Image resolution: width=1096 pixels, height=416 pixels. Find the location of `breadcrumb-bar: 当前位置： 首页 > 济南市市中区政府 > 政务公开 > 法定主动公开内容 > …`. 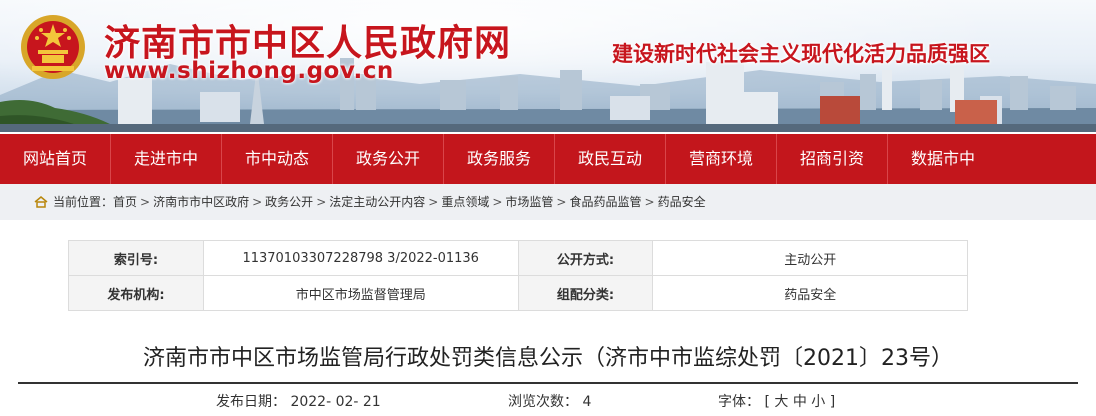

breadcrumb-bar: 当前位置： 首页 > 济南市市中区政府 > 政务公开 > 法定主动公开内容 > … is located at coordinates (548, 202).